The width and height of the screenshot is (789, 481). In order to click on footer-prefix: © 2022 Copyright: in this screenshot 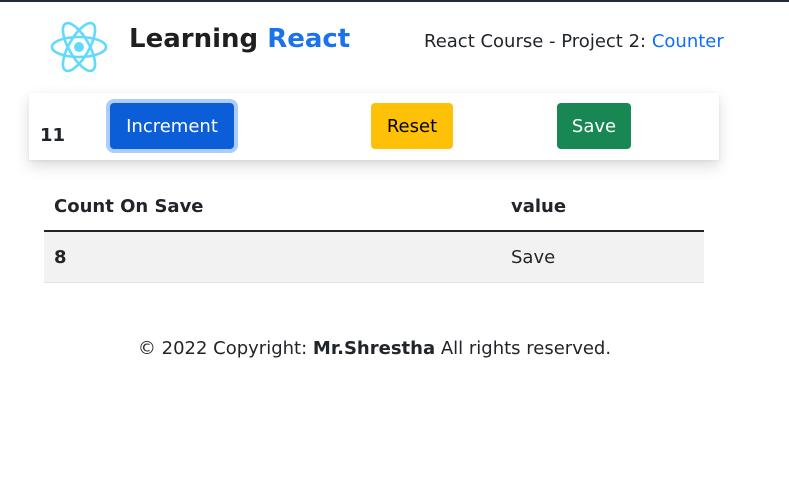, I will do `click(222, 348)`.